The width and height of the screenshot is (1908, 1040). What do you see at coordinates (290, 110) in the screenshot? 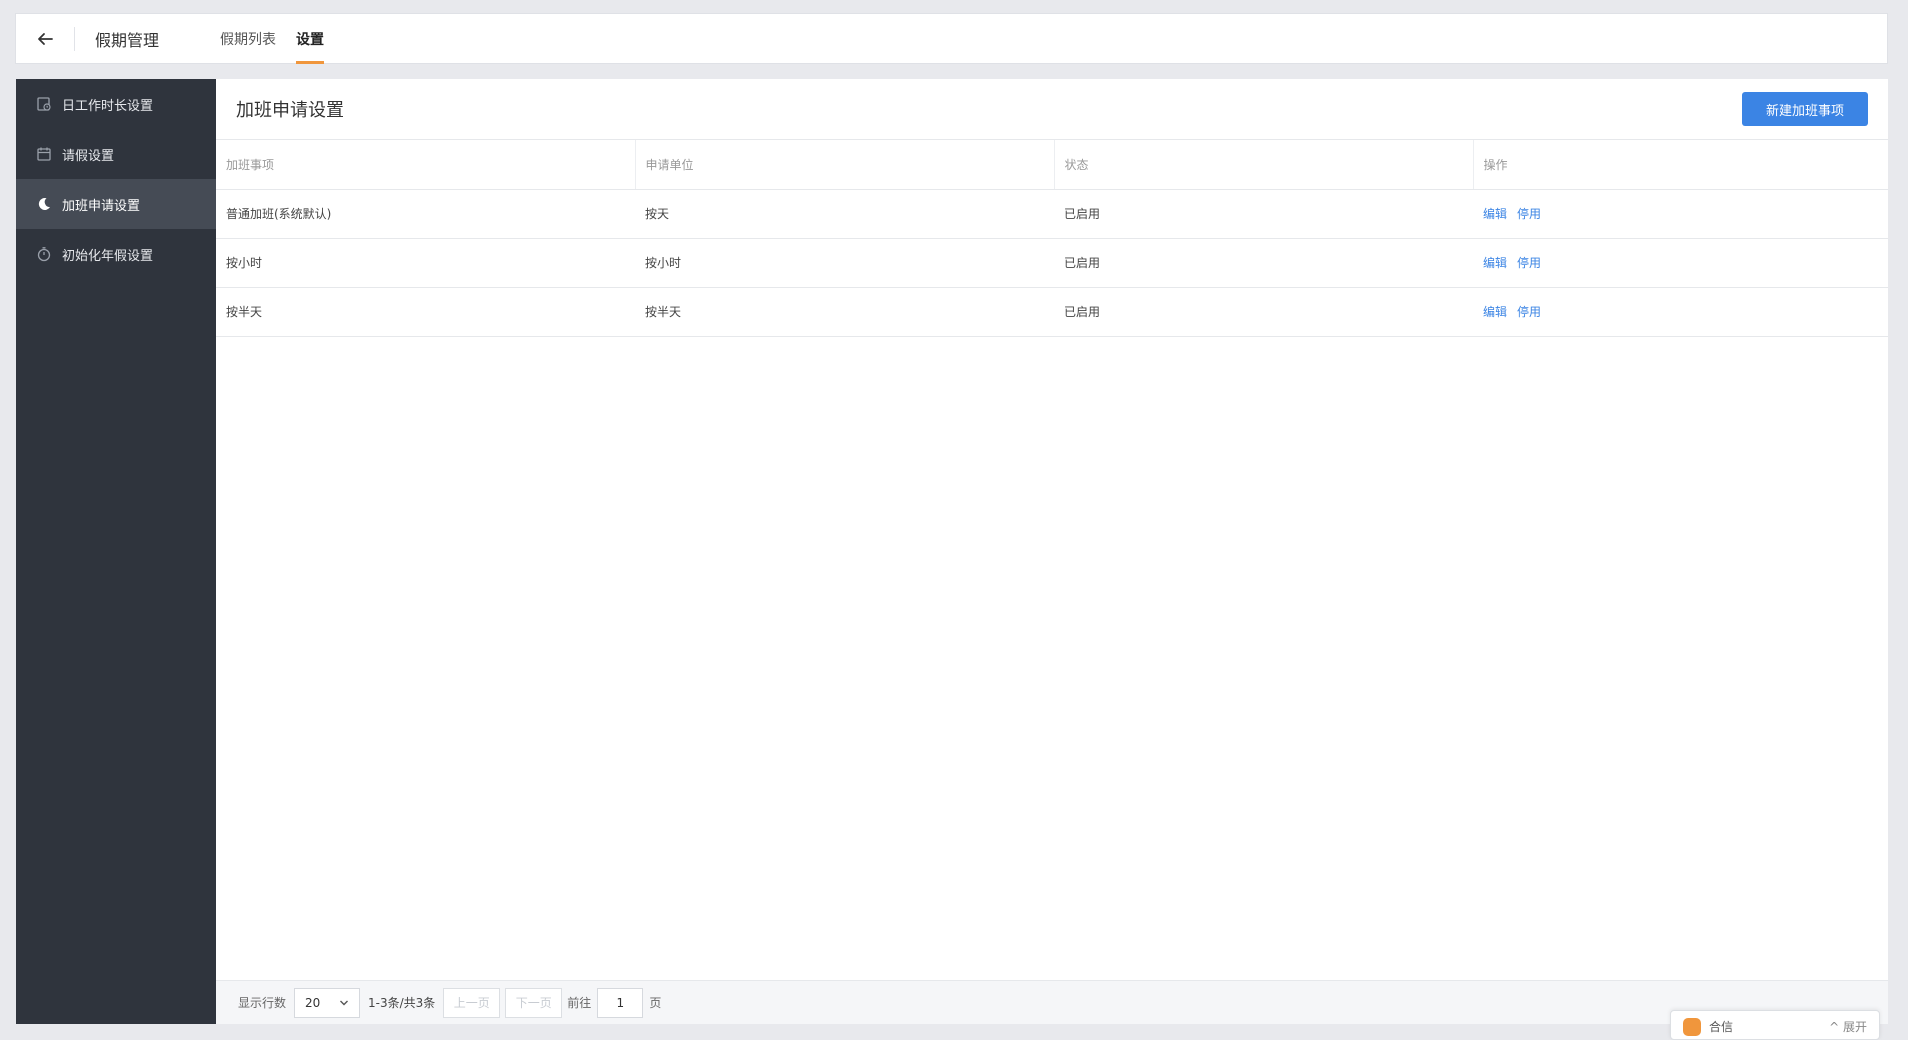
I see `page-title: 加班申请设置` at bounding box center [290, 110].